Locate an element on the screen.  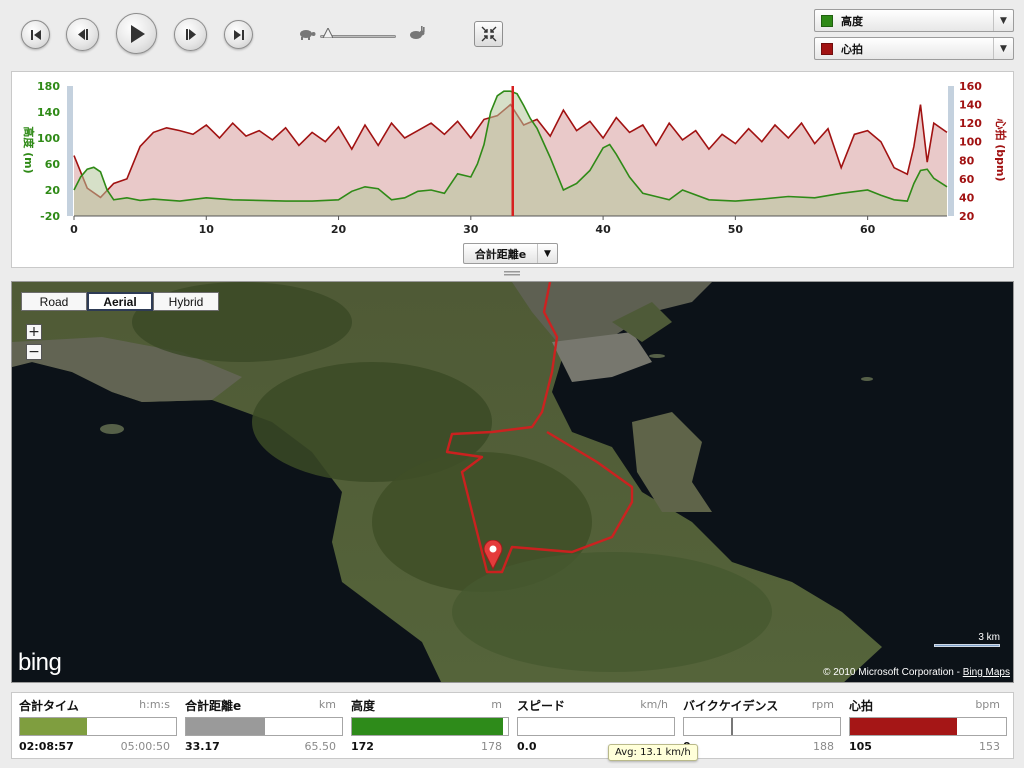
stat-max: 178 is located at coordinates (491, 746).